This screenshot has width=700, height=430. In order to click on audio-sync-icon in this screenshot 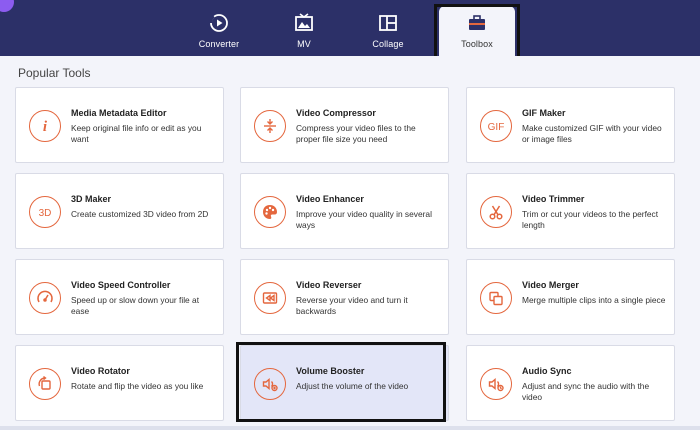, I will do `click(496, 384)`.